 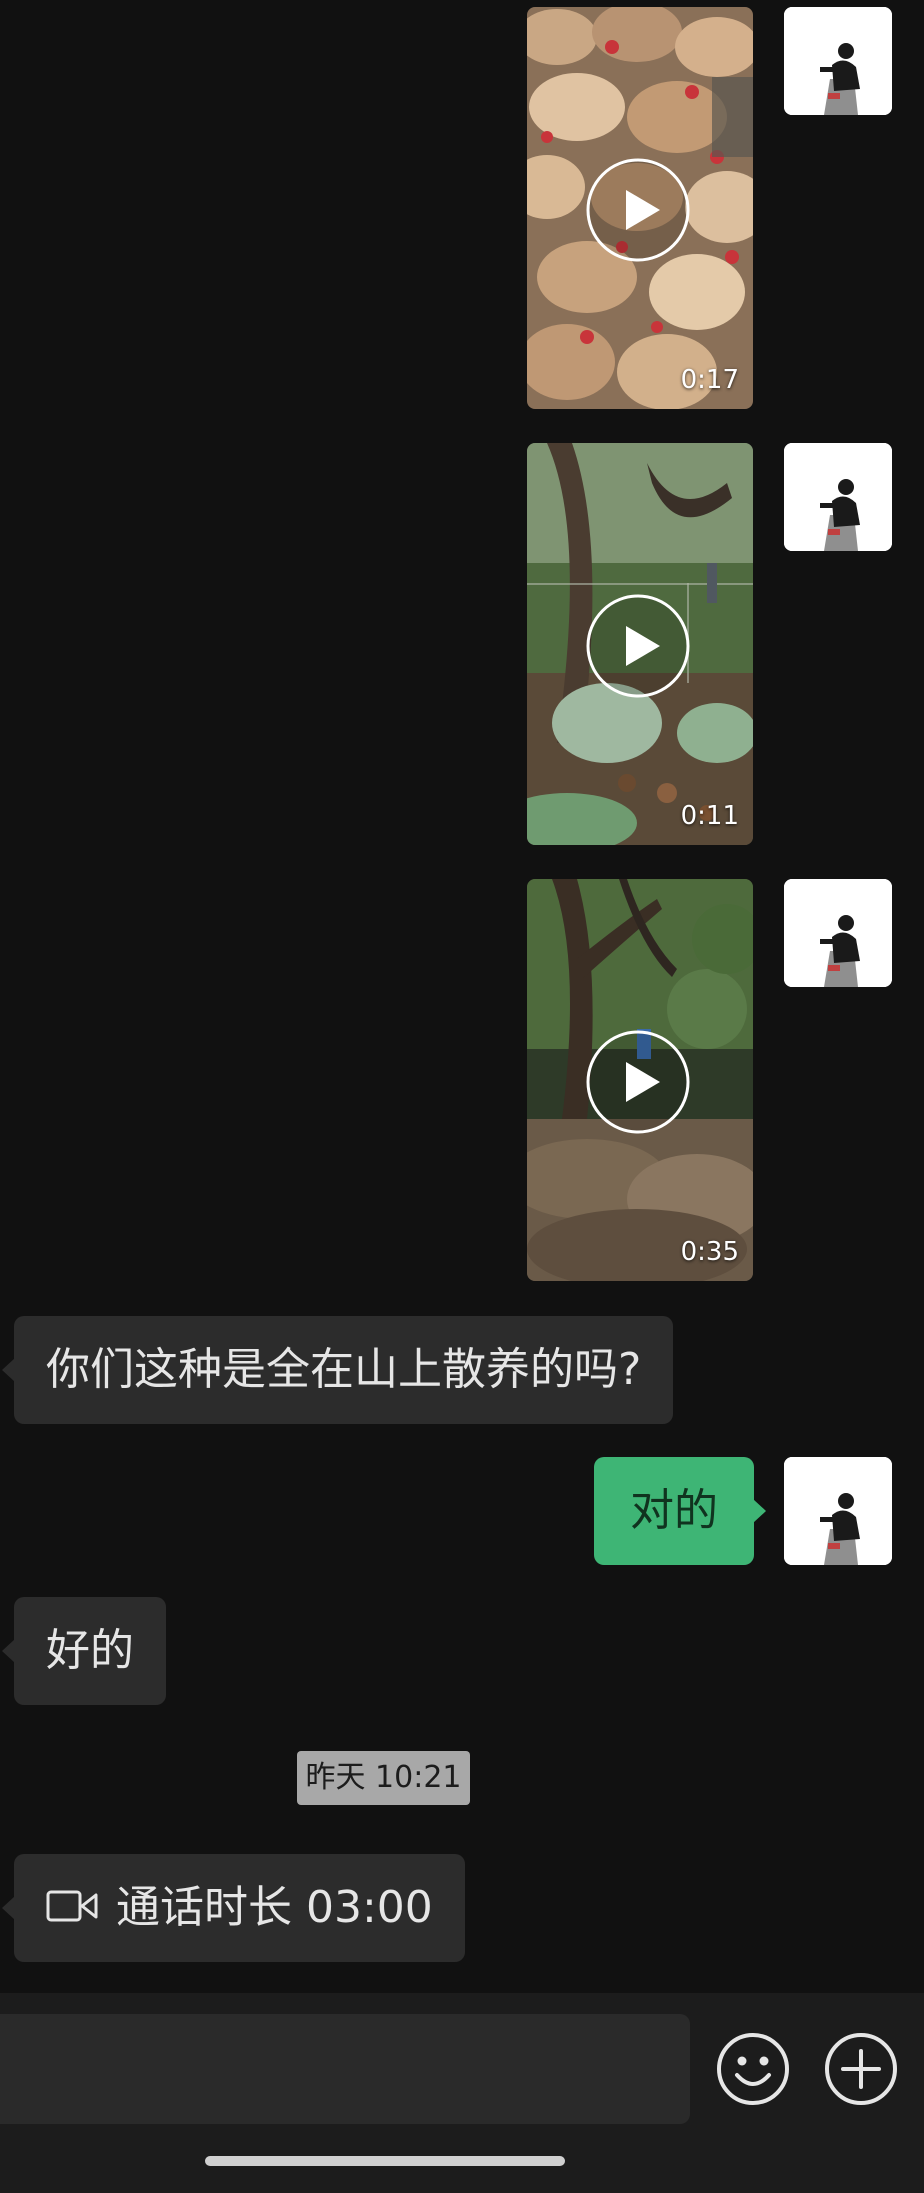 I want to click on message-text: 你们这种是全在山上散养的吗?, so click(x=344, y=1369).